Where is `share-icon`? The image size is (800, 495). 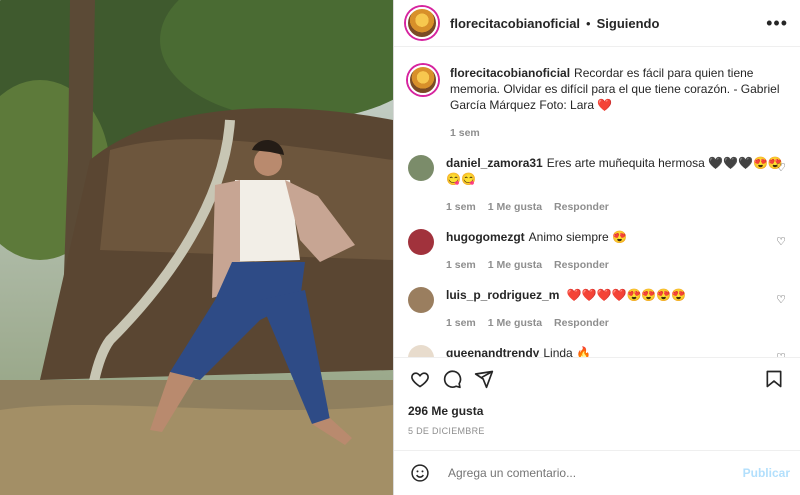 share-icon is located at coordinates (484, 379).